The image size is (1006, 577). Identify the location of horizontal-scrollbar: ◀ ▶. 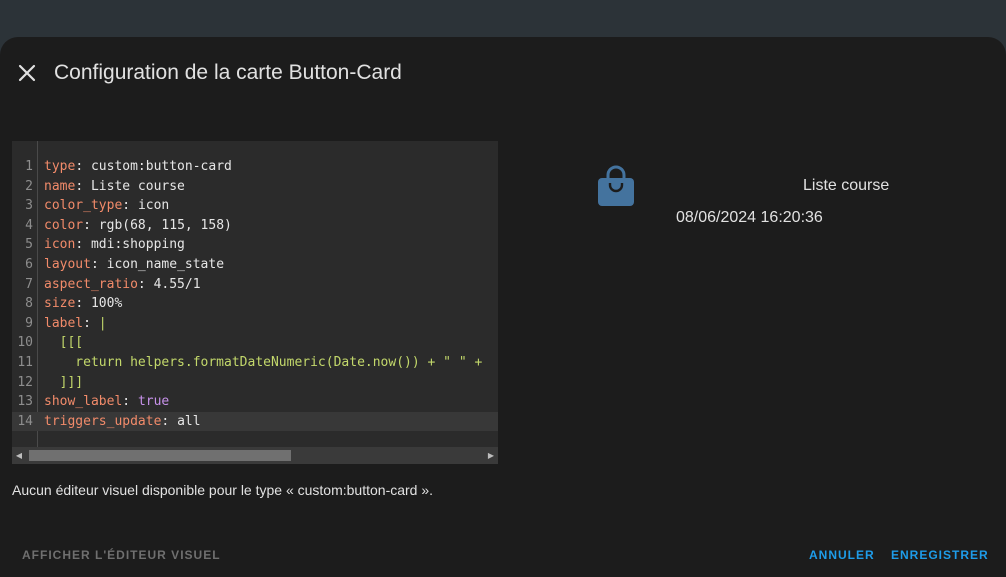
(255, 455).